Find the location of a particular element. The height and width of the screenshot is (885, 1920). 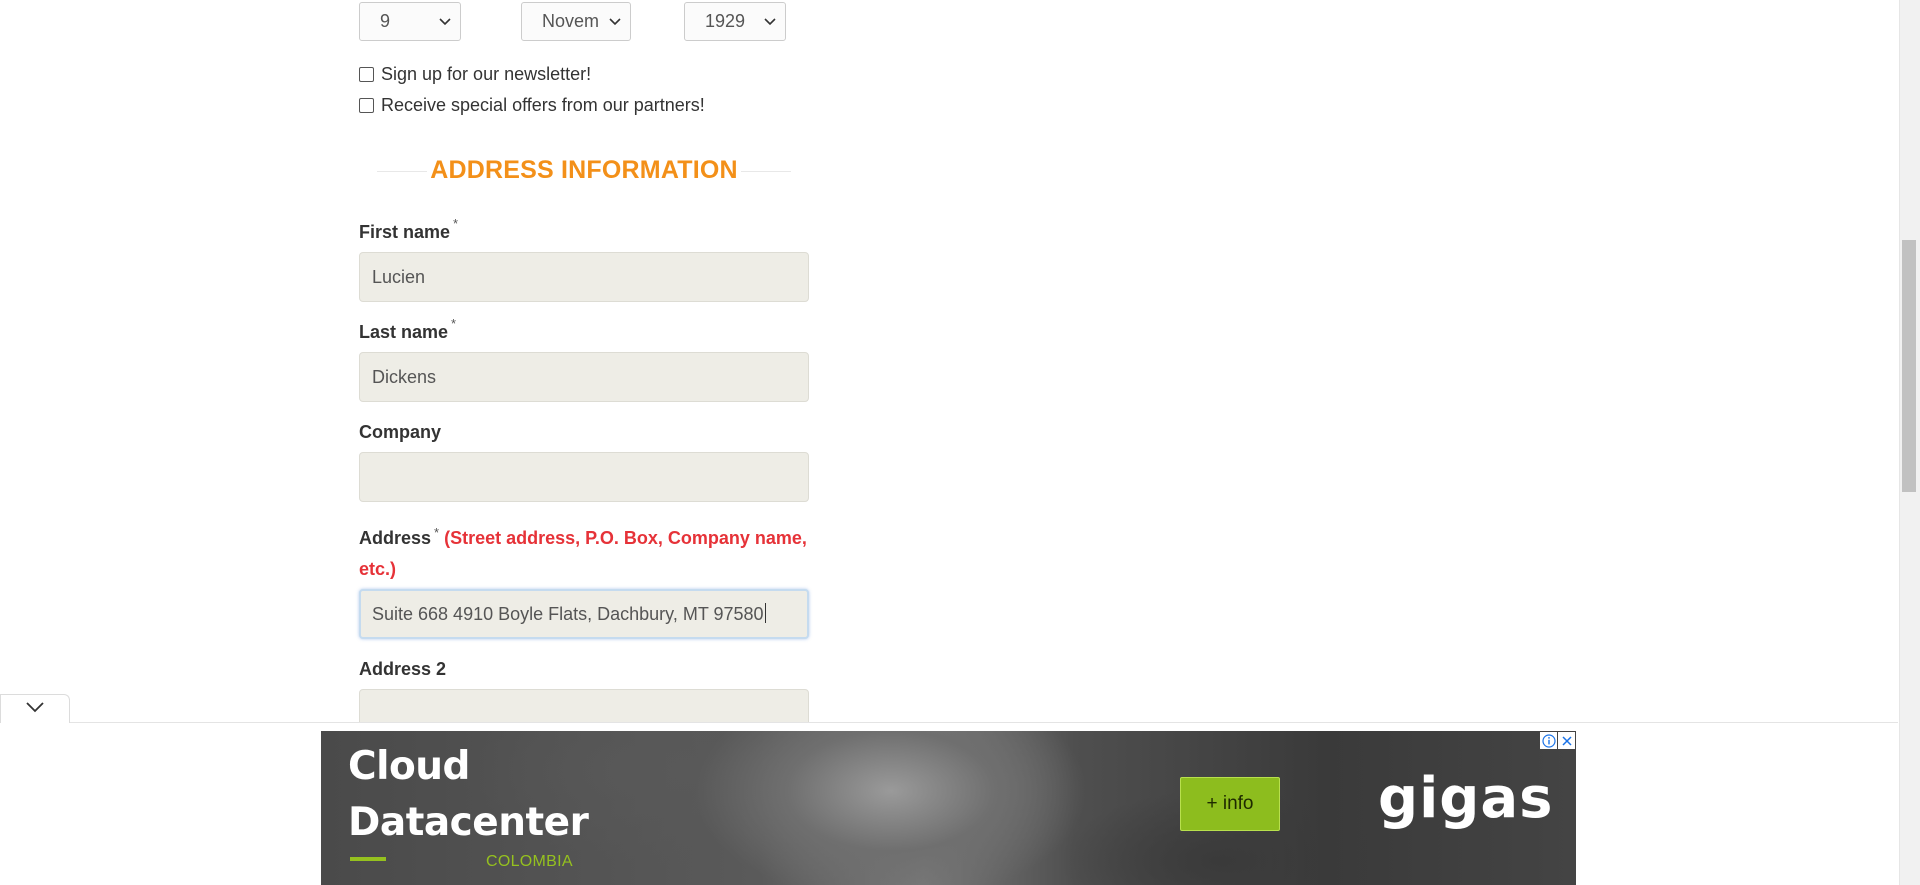

dob-month-value: Novem is located at coordinates (571, 21).